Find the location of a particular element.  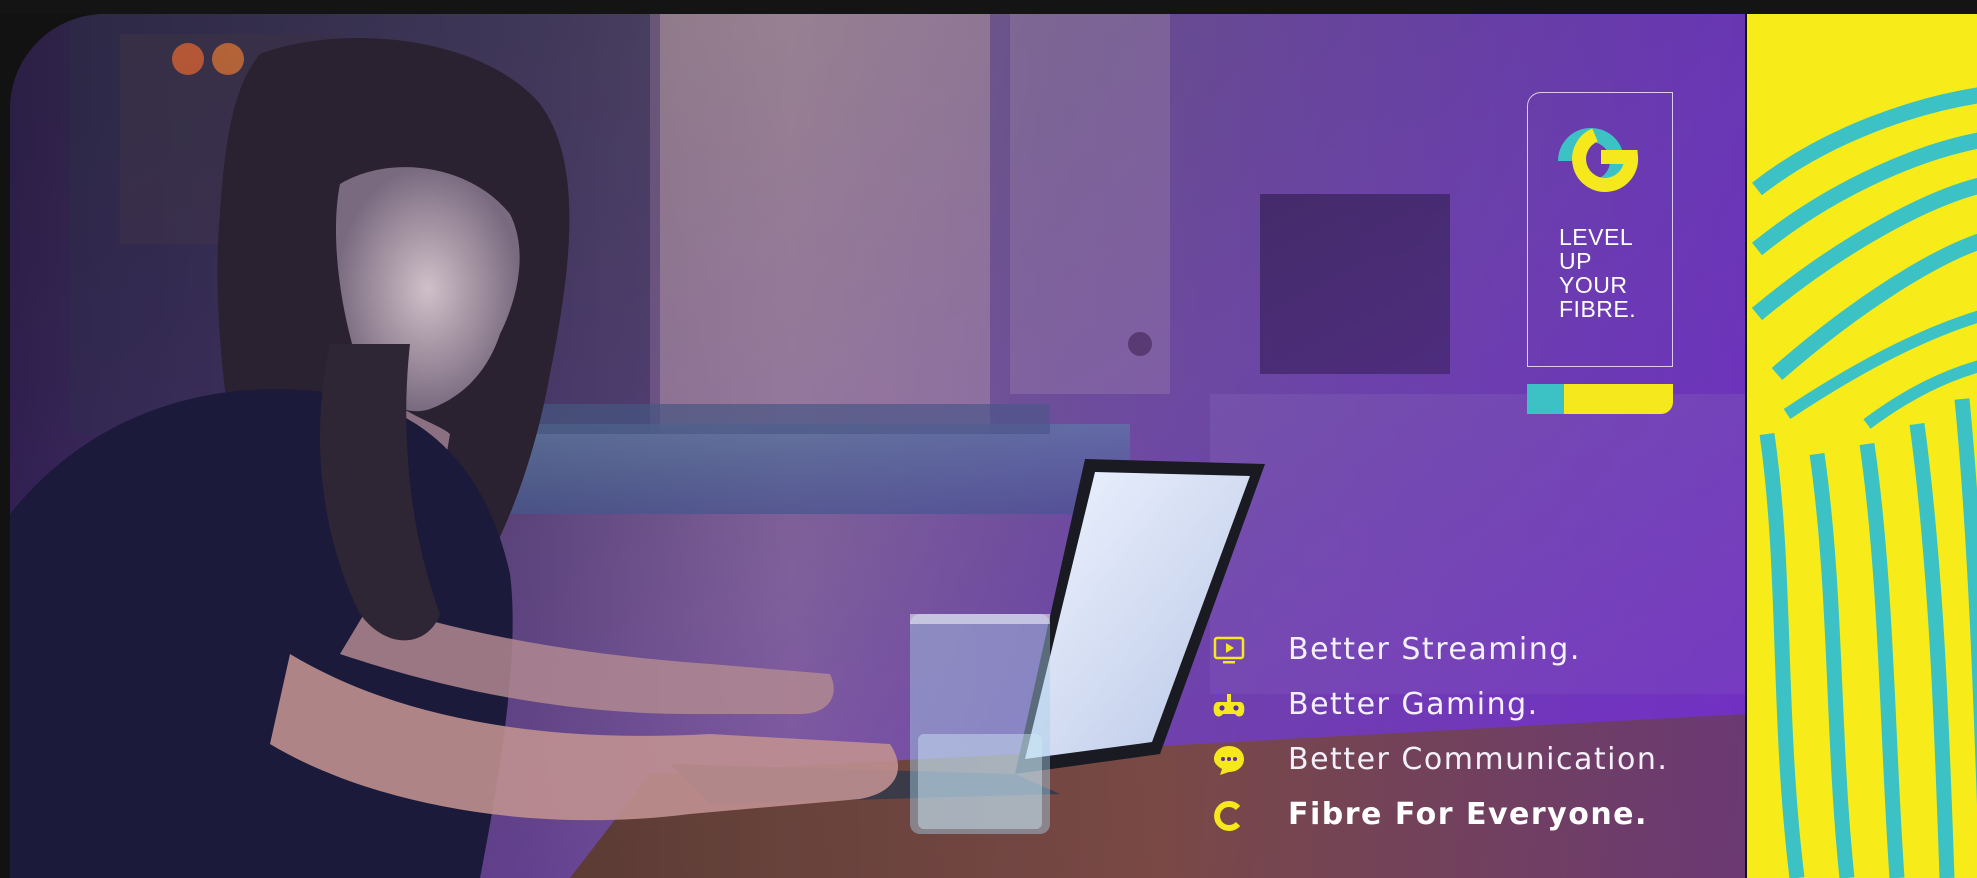

e-swirl-logo-icon is located at coordinates (1598, 160).